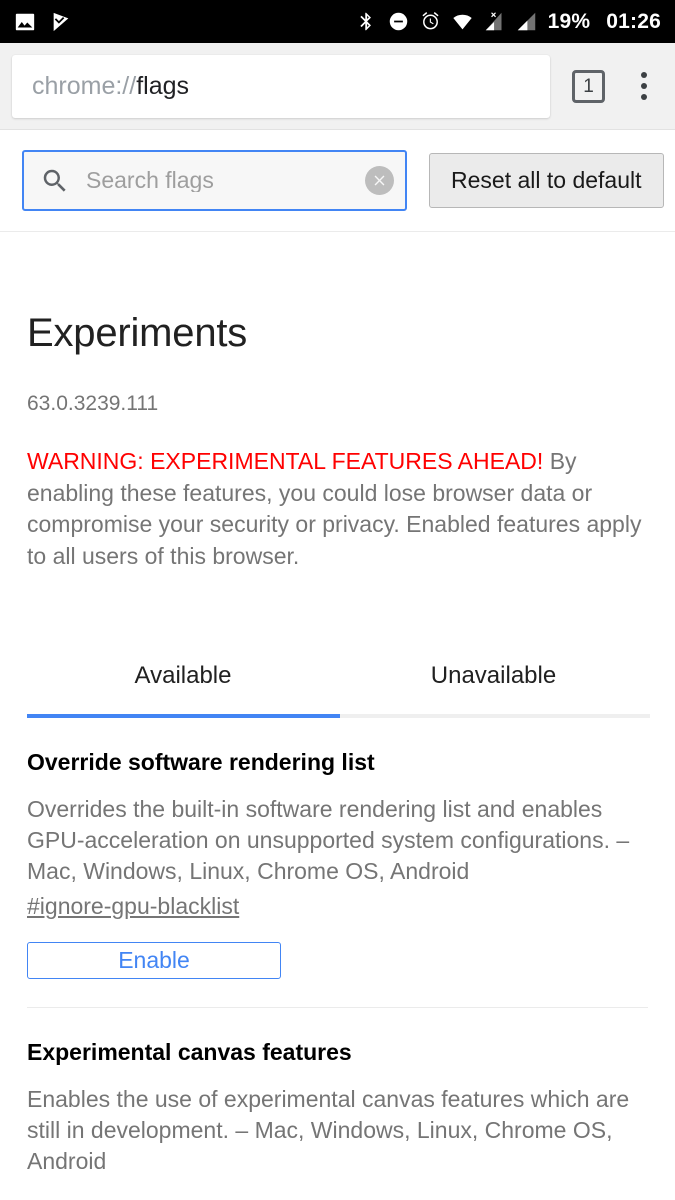 The width and height of the screenshot is (675, 1200). What do you see at coordinates (61, 21) in the screenshot?
I see `checkmark-flag-icon` at bounding box center [61, 21].